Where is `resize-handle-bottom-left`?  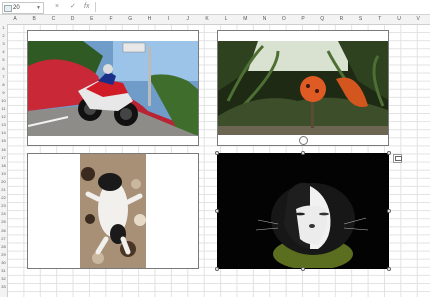
resize-handle-bottom-left is located at coordinates (217, 269).